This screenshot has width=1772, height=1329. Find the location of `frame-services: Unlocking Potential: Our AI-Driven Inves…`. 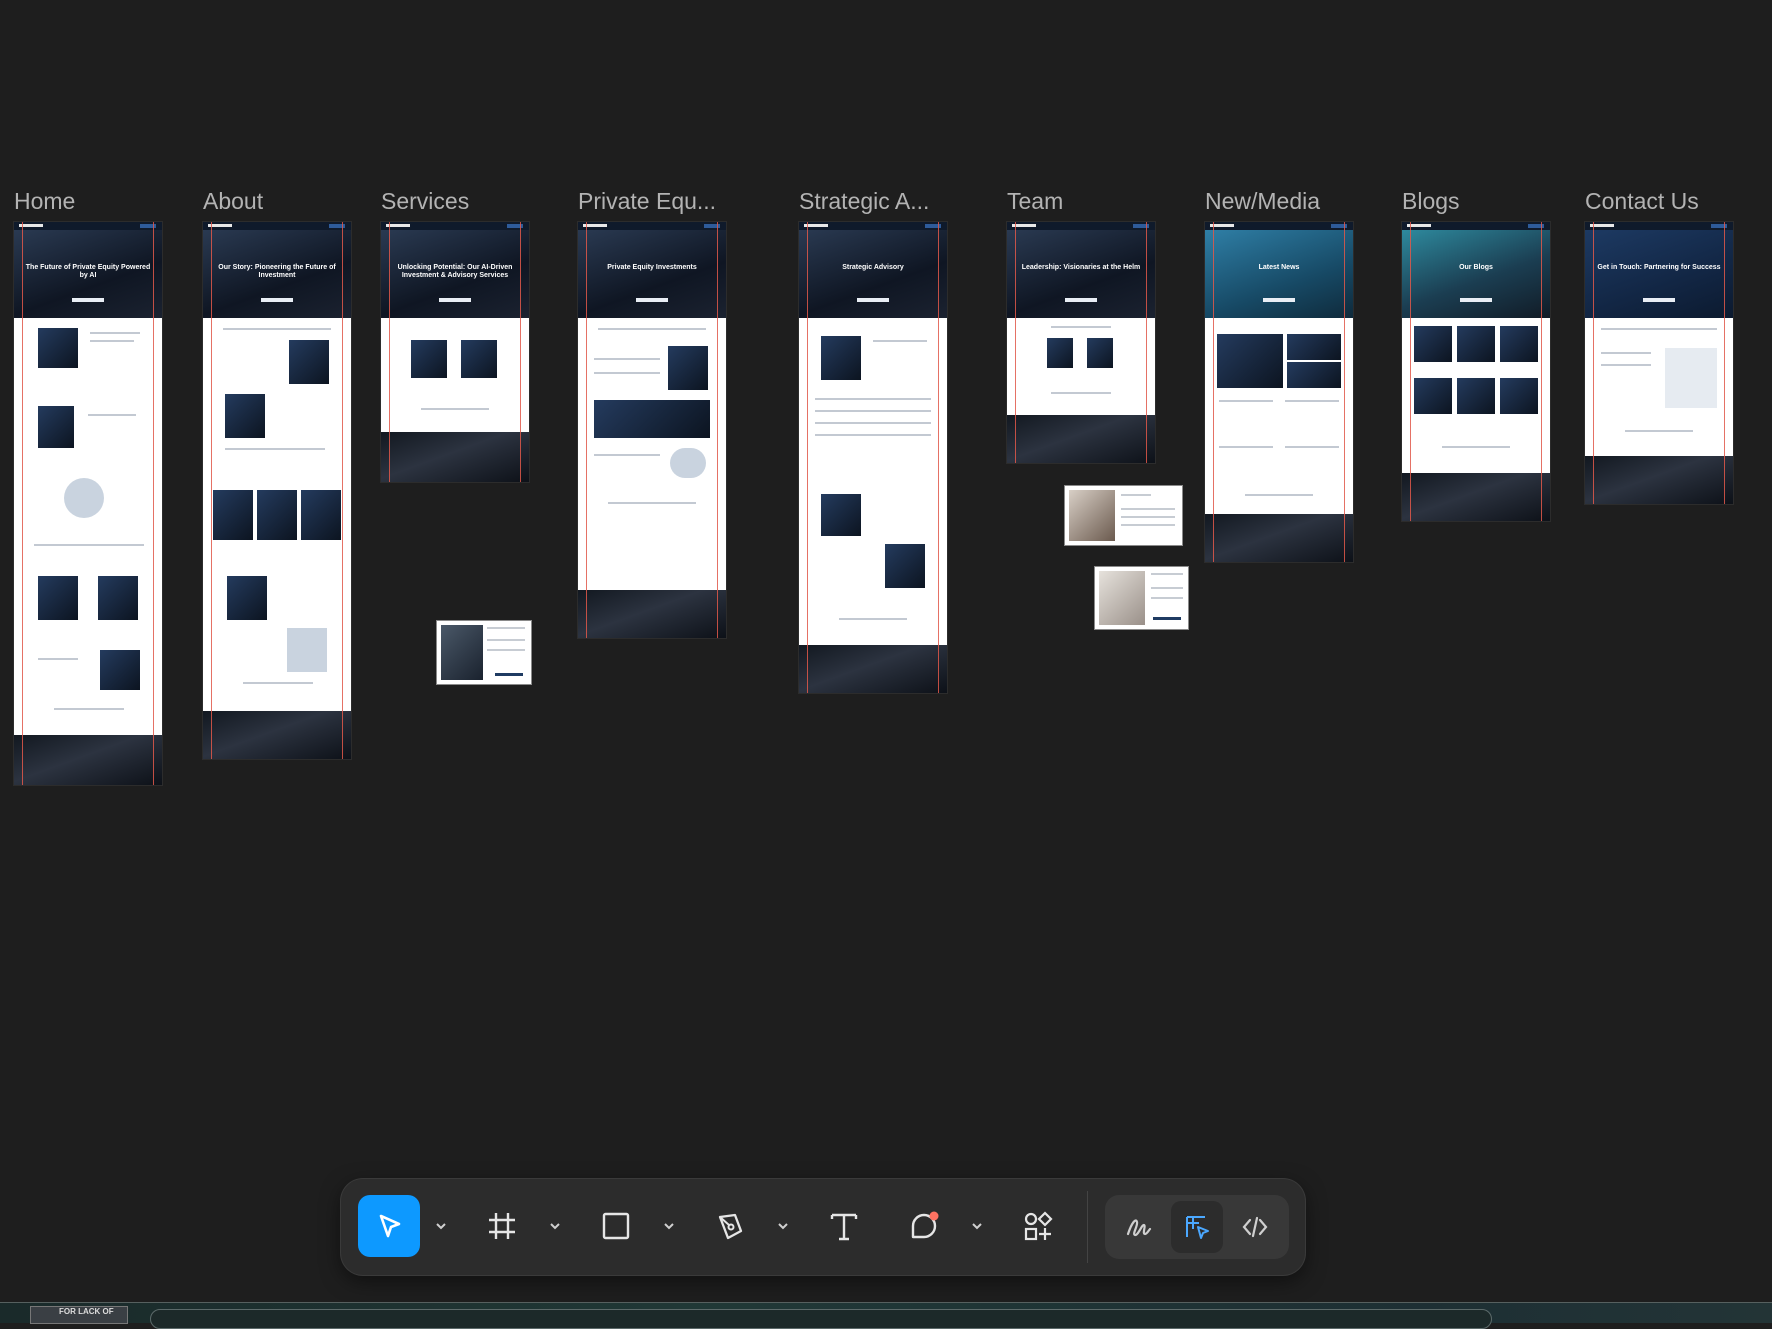

frame-services: Unlocking Potential: Our AI-Driven Inves… is located at coordinates (455, 352).